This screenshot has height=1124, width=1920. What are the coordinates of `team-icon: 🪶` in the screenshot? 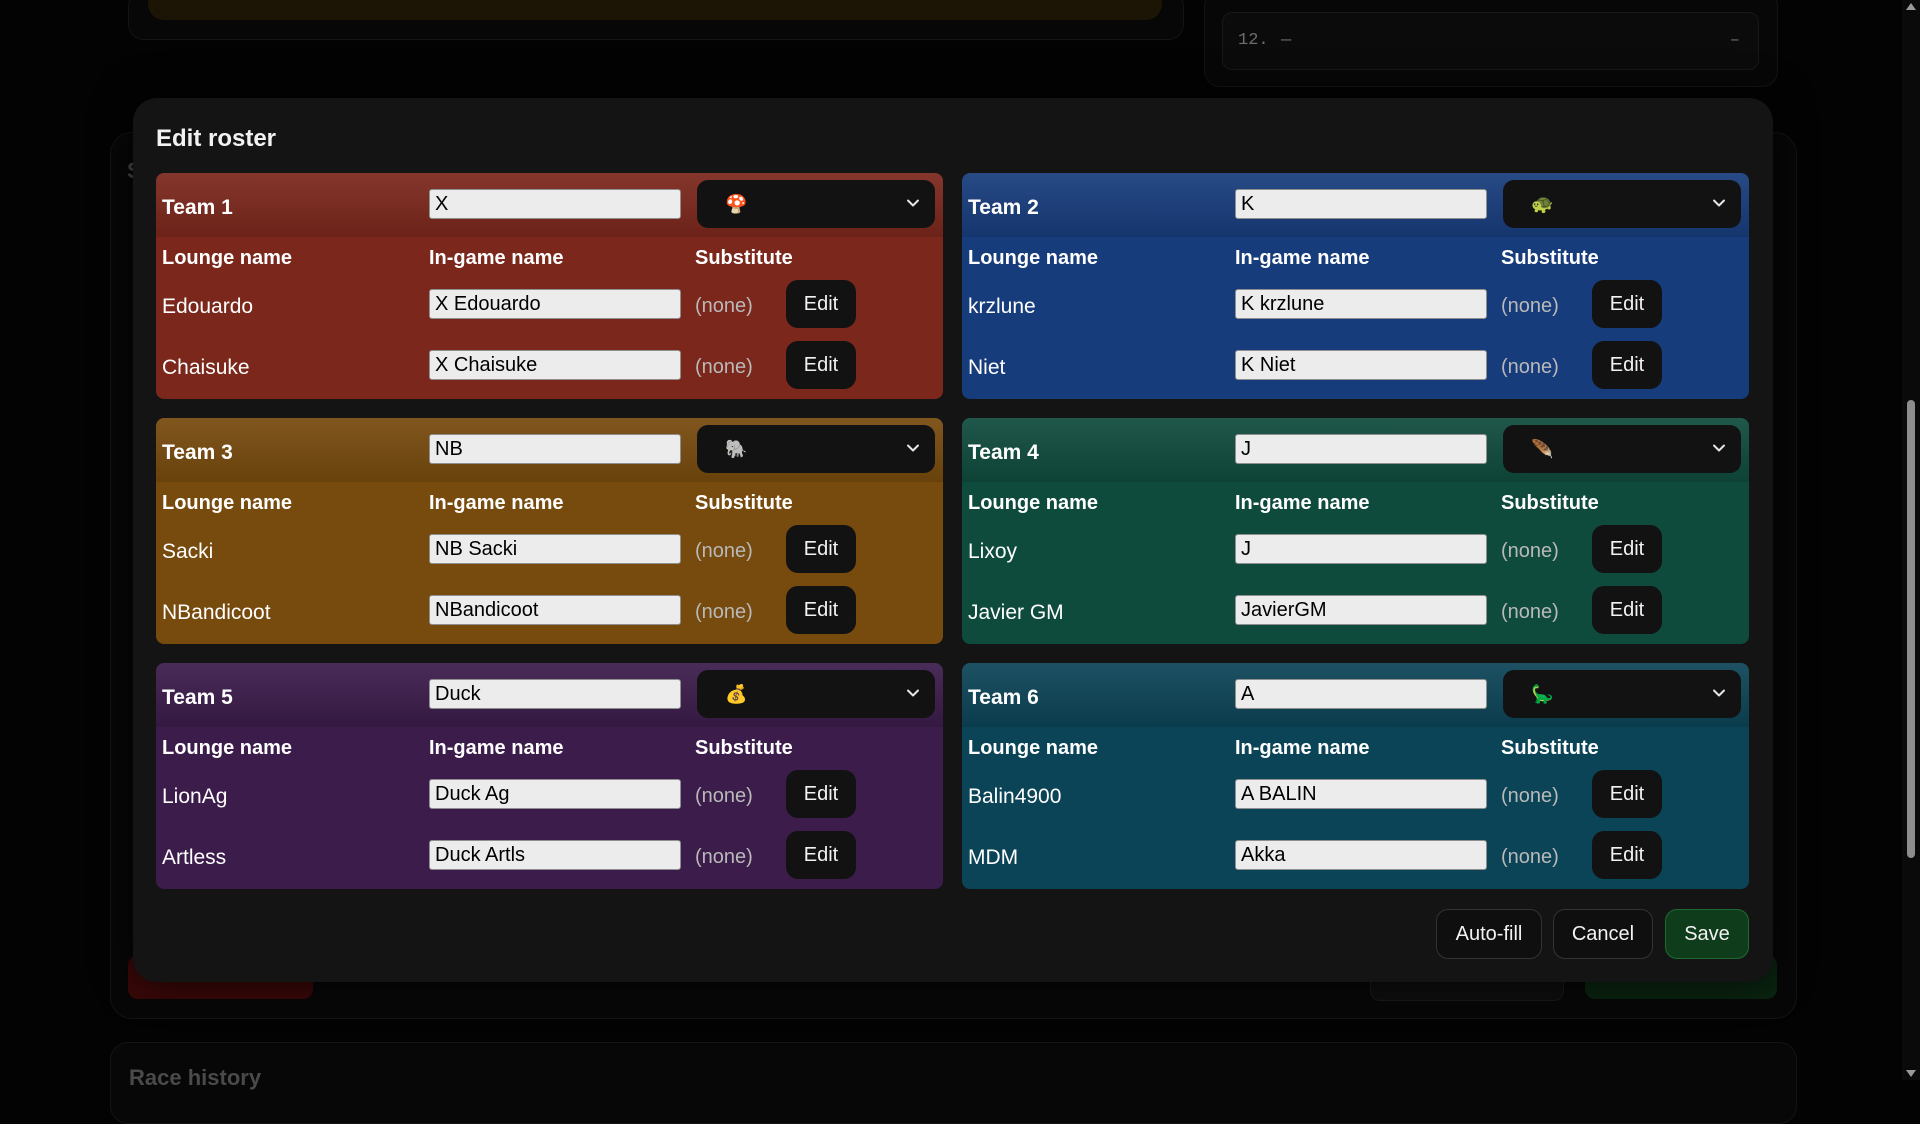 It's located at (1542, 449).